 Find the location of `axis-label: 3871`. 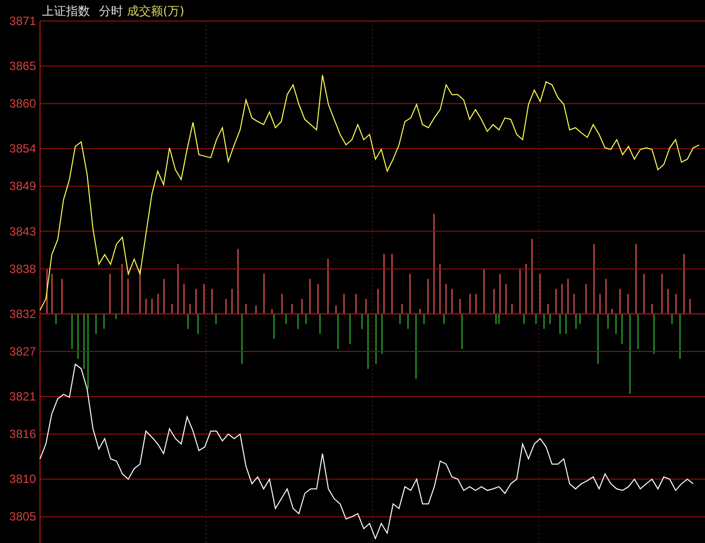

axis-label: 3871 is located at coordinates (22, 21).